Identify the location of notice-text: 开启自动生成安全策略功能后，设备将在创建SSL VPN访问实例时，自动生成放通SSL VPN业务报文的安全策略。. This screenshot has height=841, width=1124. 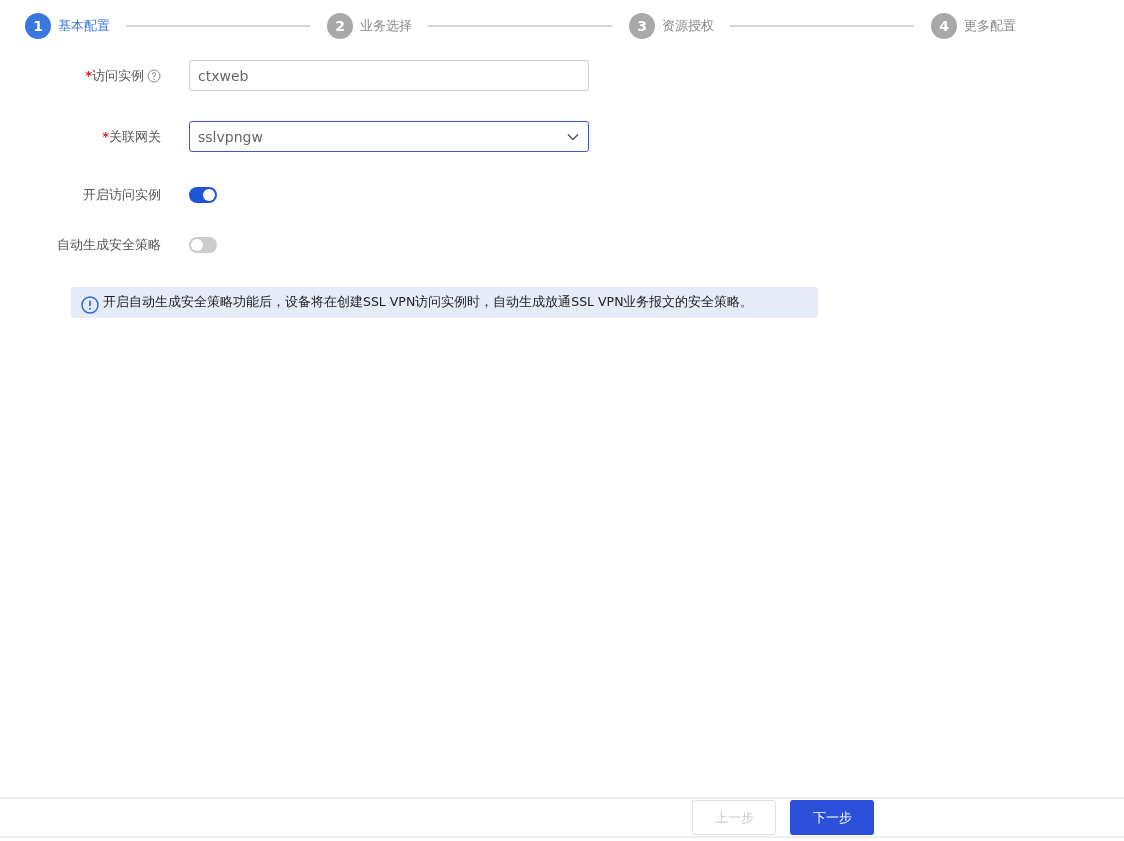
(428, 302).